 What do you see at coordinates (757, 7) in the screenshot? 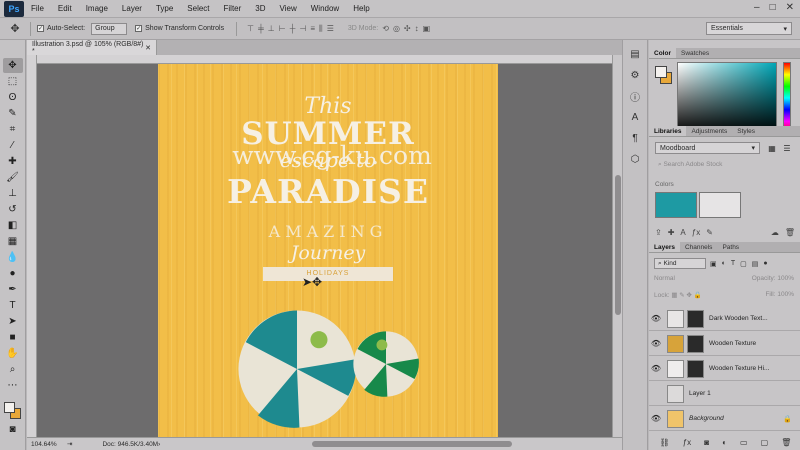
I see `minimize-button: –` at bounding box center [757, 7].